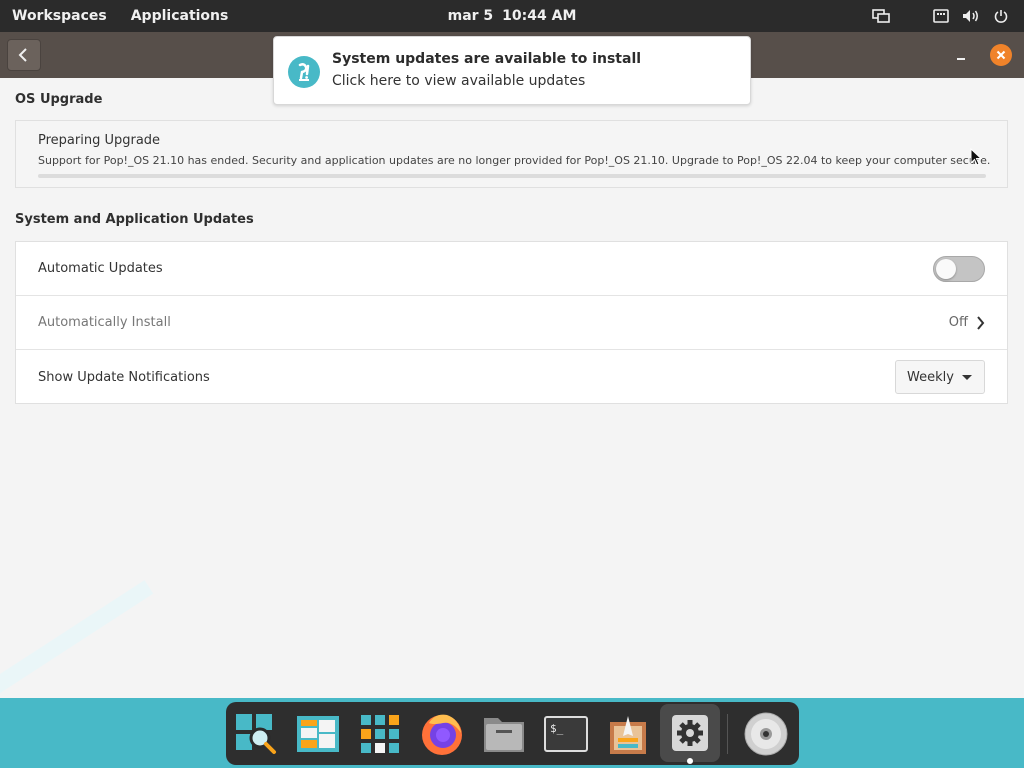  Describe the element at coordinates (981, 322) in the screenshot. I see `chevron-right-icon` at that location.